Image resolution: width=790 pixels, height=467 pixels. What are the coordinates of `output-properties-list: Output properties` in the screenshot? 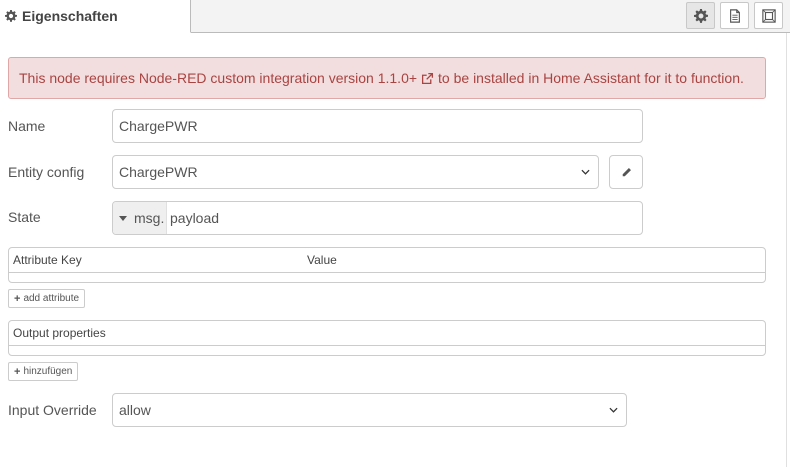 It's located at (387, 338).